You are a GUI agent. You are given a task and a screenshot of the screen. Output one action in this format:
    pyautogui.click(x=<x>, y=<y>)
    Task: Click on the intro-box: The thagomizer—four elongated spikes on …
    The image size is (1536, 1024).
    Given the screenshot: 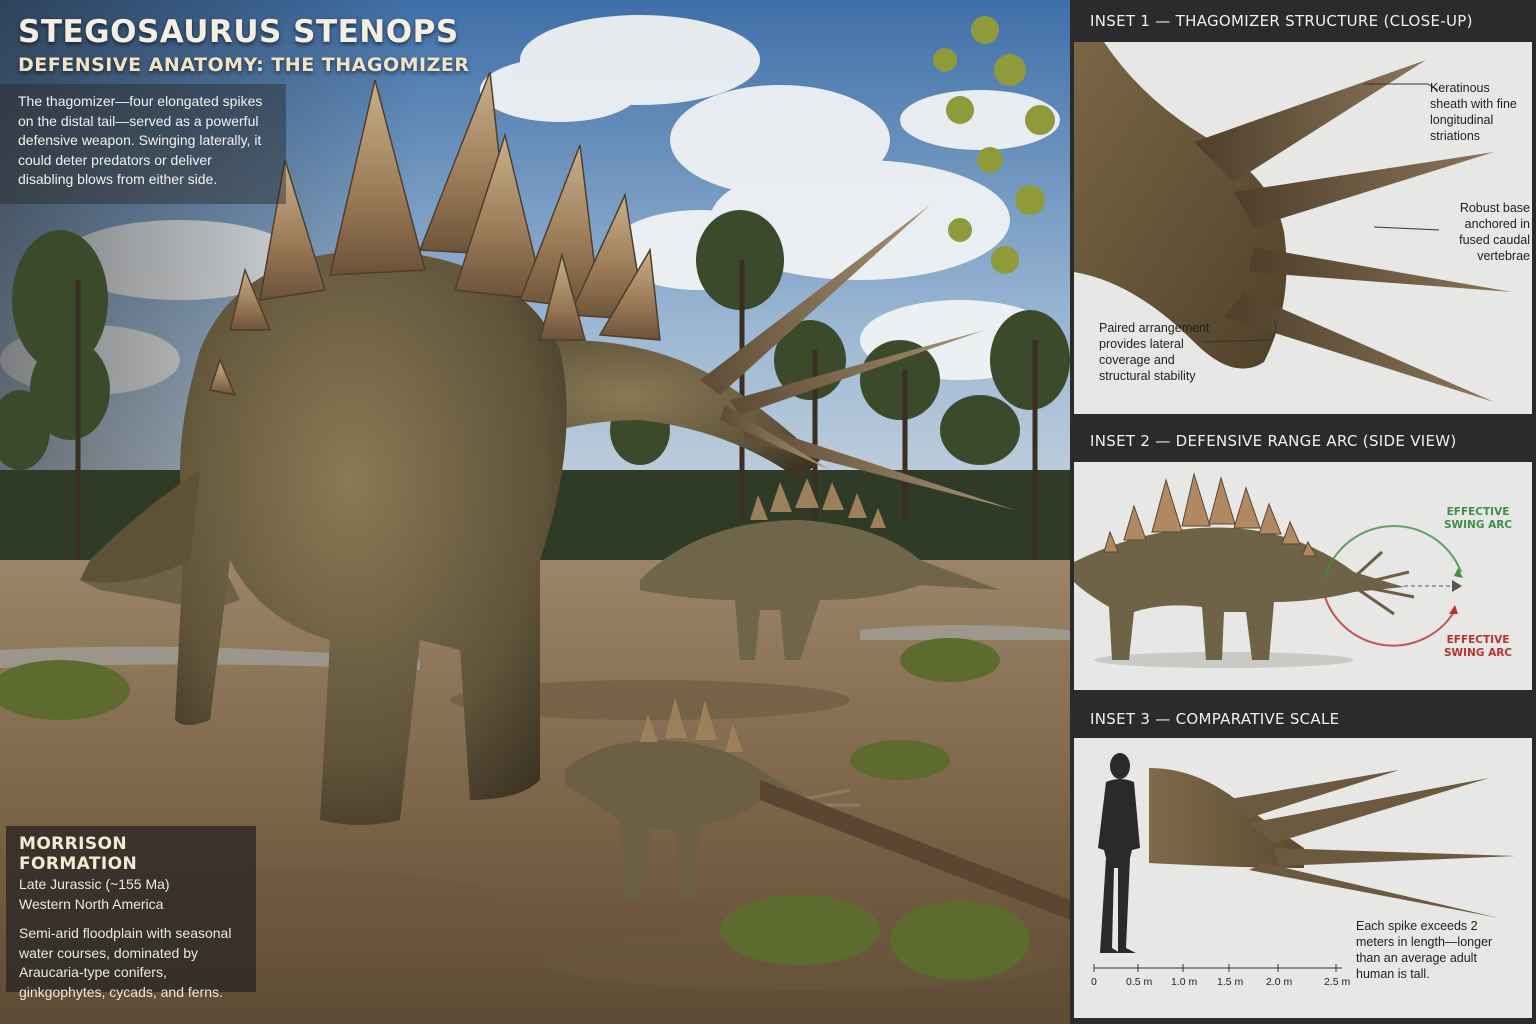 What is the action you would take?
    pyautogui.click(x=143, y=144)
    